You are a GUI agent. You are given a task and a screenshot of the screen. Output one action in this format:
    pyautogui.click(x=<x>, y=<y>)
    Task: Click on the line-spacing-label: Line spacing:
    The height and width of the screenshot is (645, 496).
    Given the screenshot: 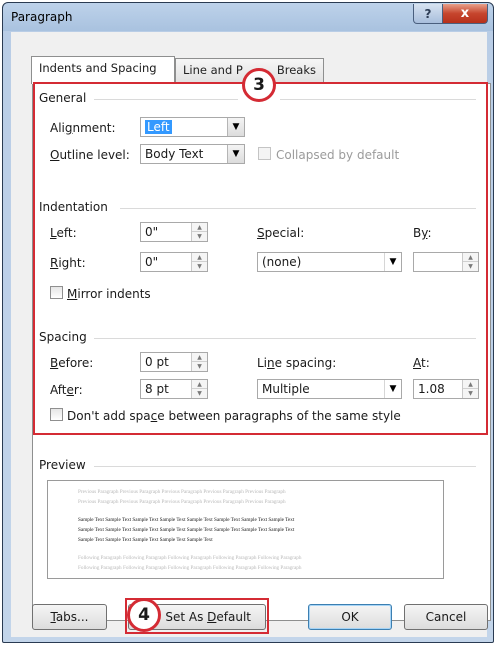 What is the action you would take?
    pyautogui.click(x=297, y=363)
    